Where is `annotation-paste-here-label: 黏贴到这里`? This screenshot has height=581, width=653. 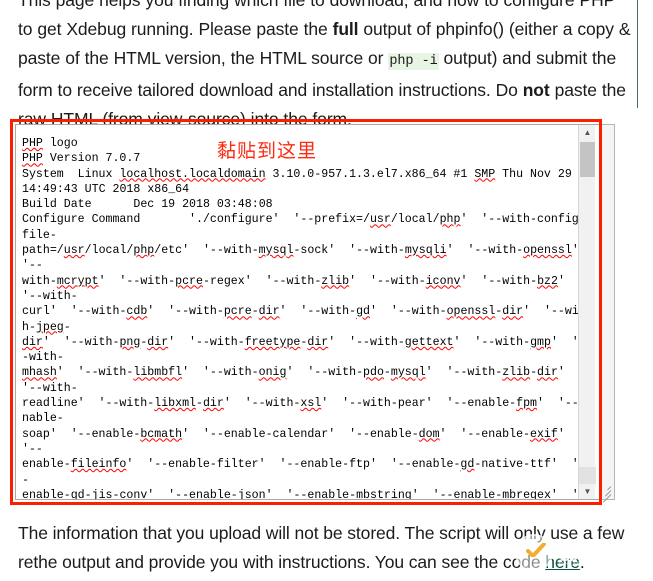
annotation-paste-here-label: 黏贴到这里 is located at coordinates (267, 151).